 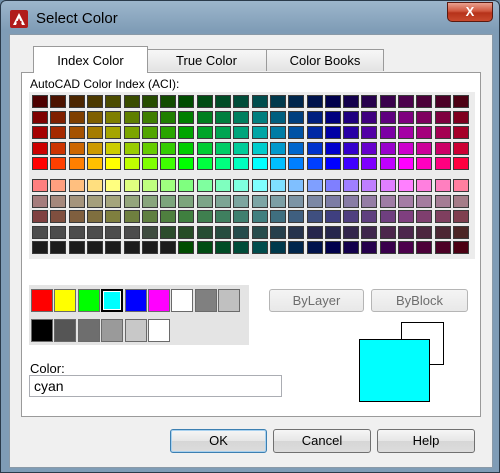 I want to click on byblock-button: ByBlock, so click(x=419, y=300).